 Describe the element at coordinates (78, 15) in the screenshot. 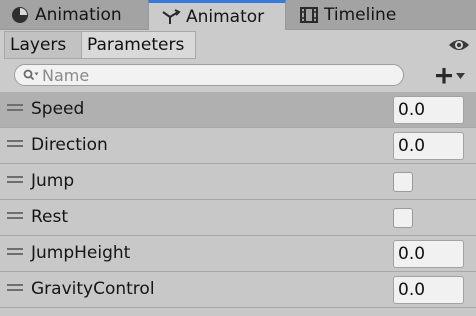

I see `tab-animation-label: Animation` at that location.